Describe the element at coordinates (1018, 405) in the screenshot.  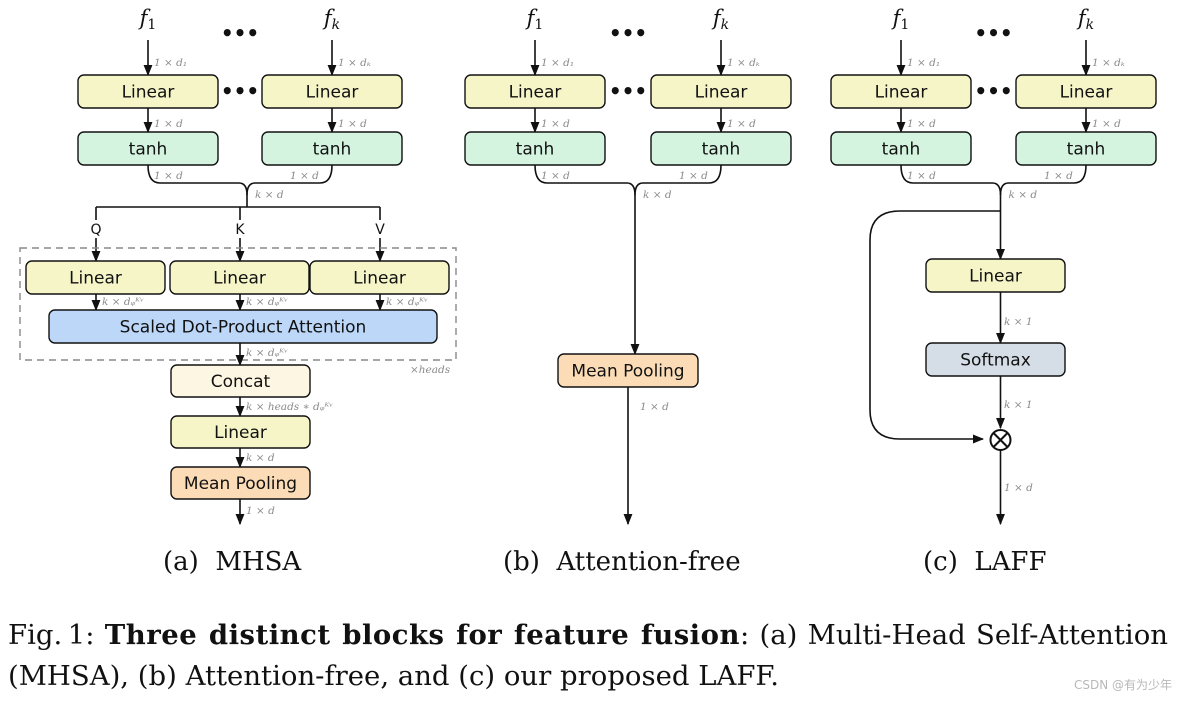
I see `laff-dim-softmax-out: k × 1` at that location.